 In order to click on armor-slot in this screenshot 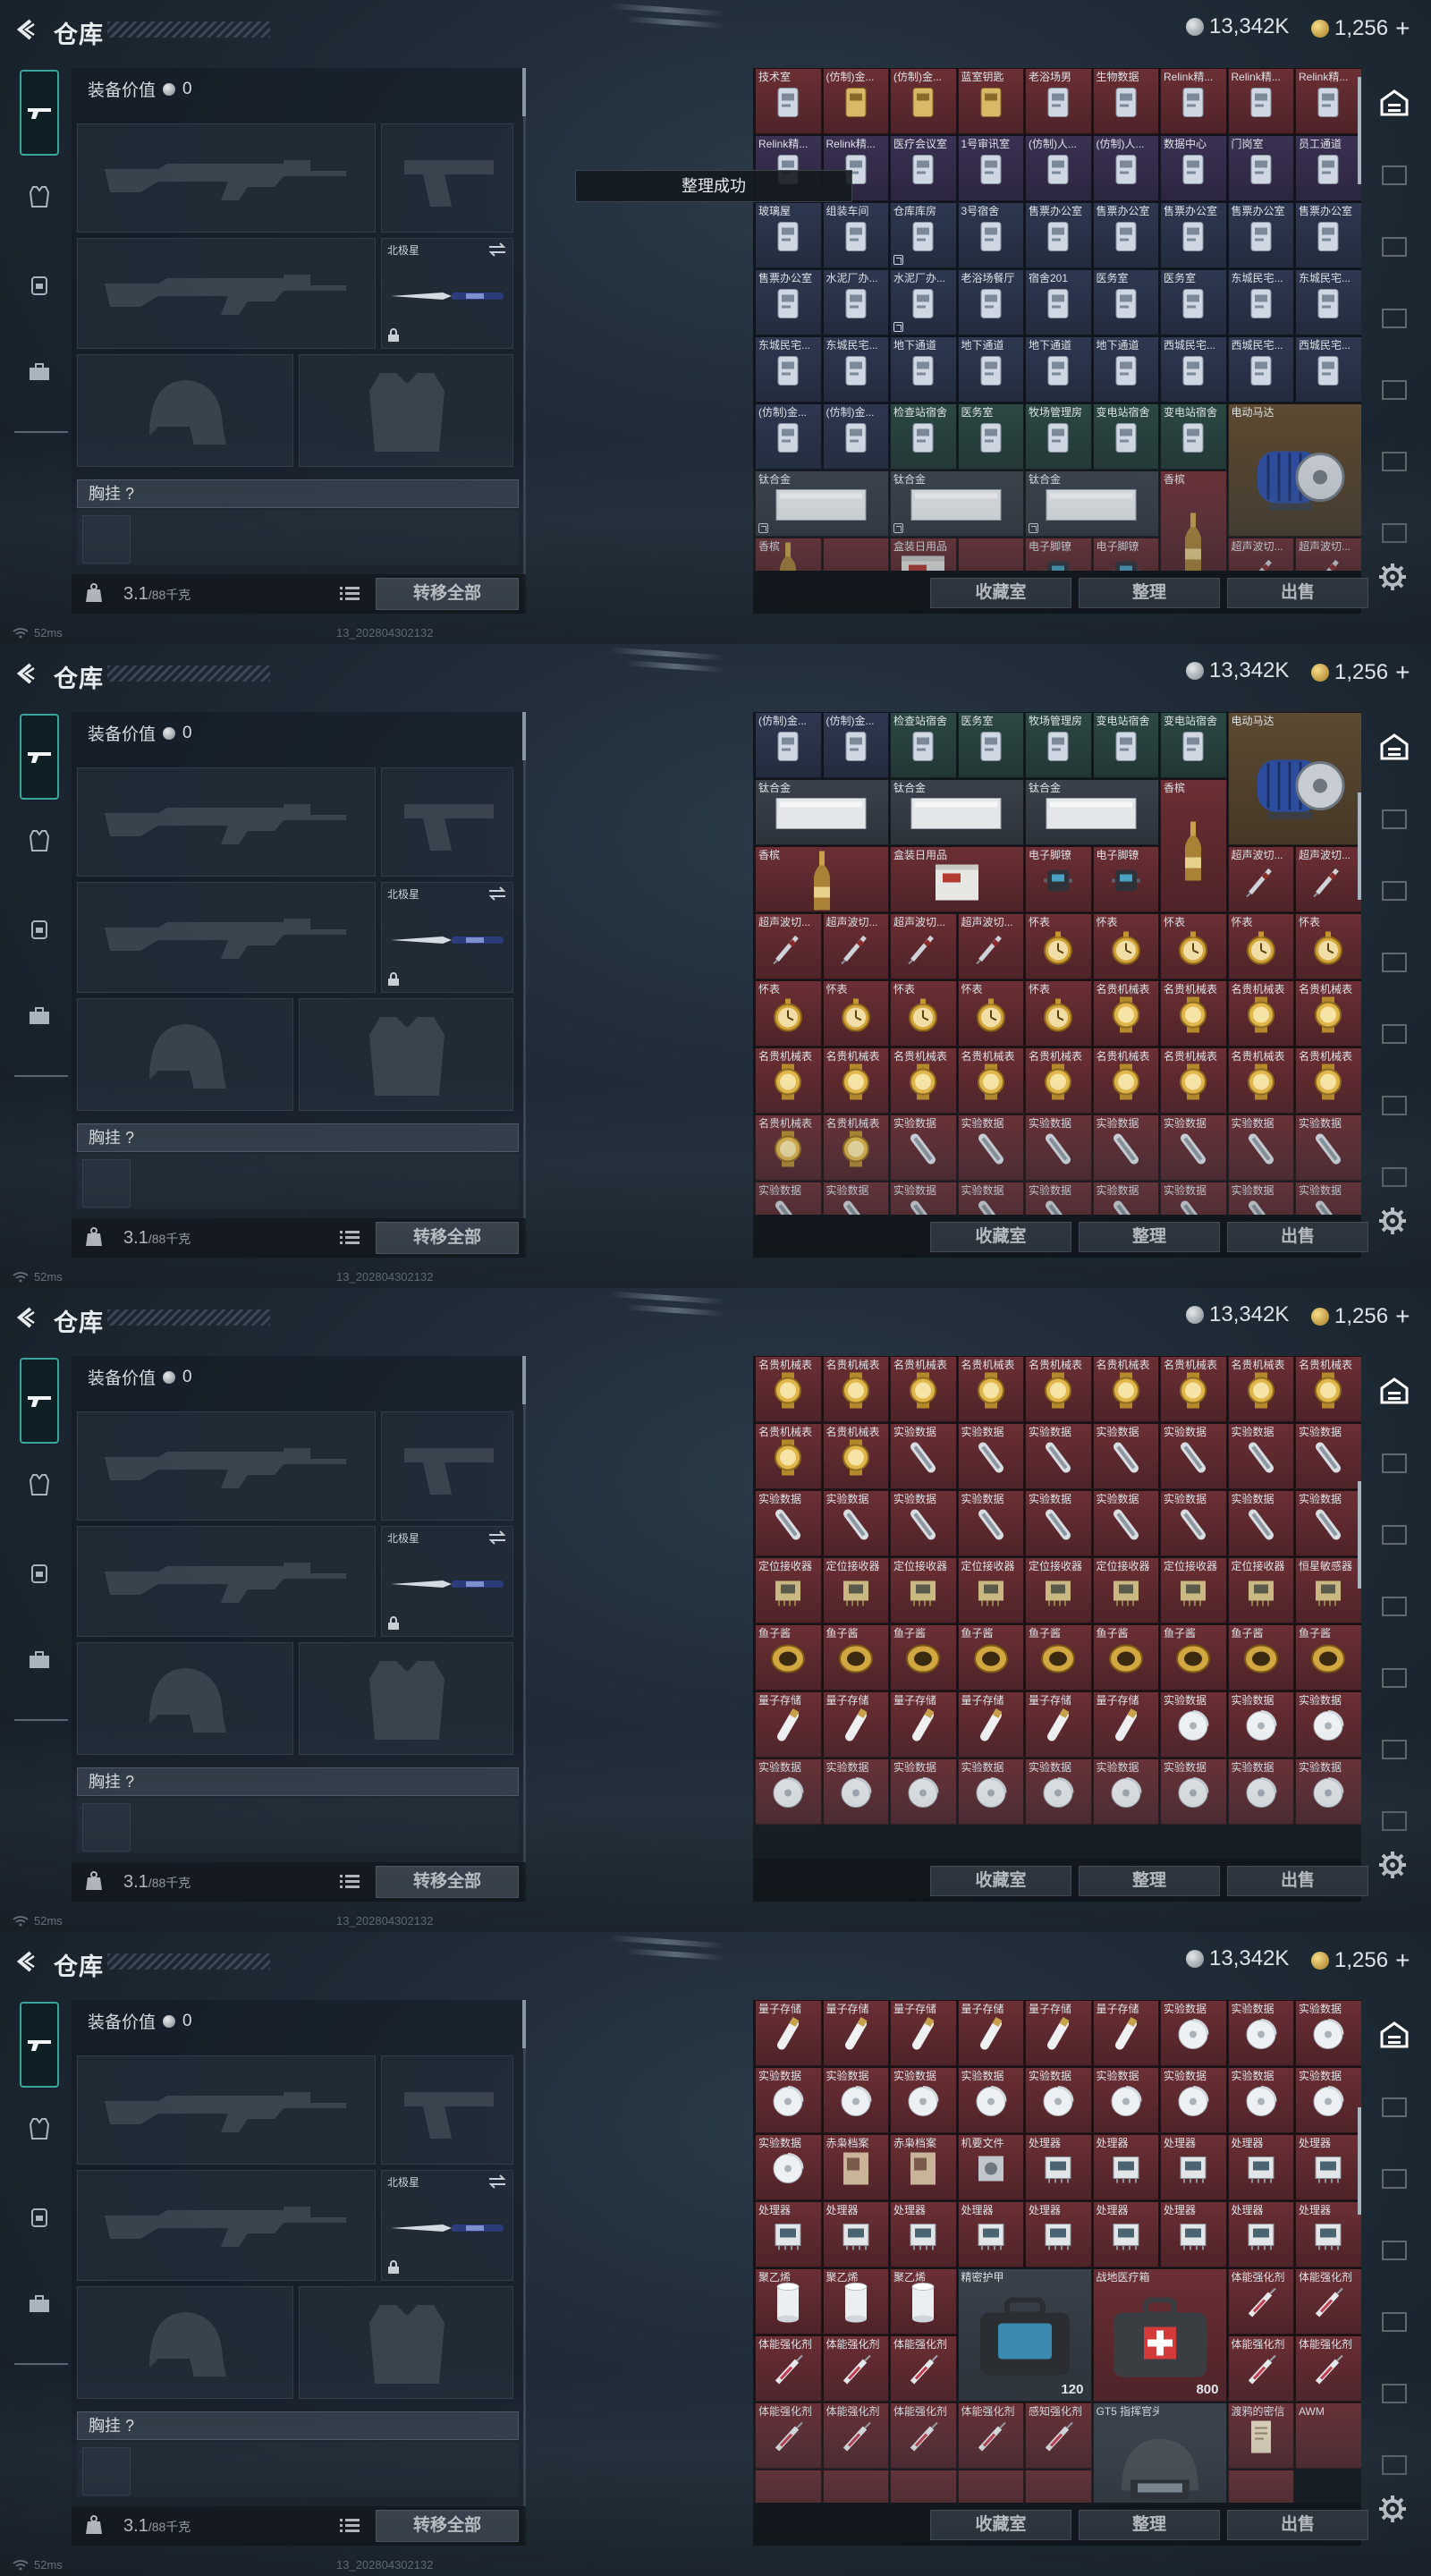, I will do `click(406, 1054)`.